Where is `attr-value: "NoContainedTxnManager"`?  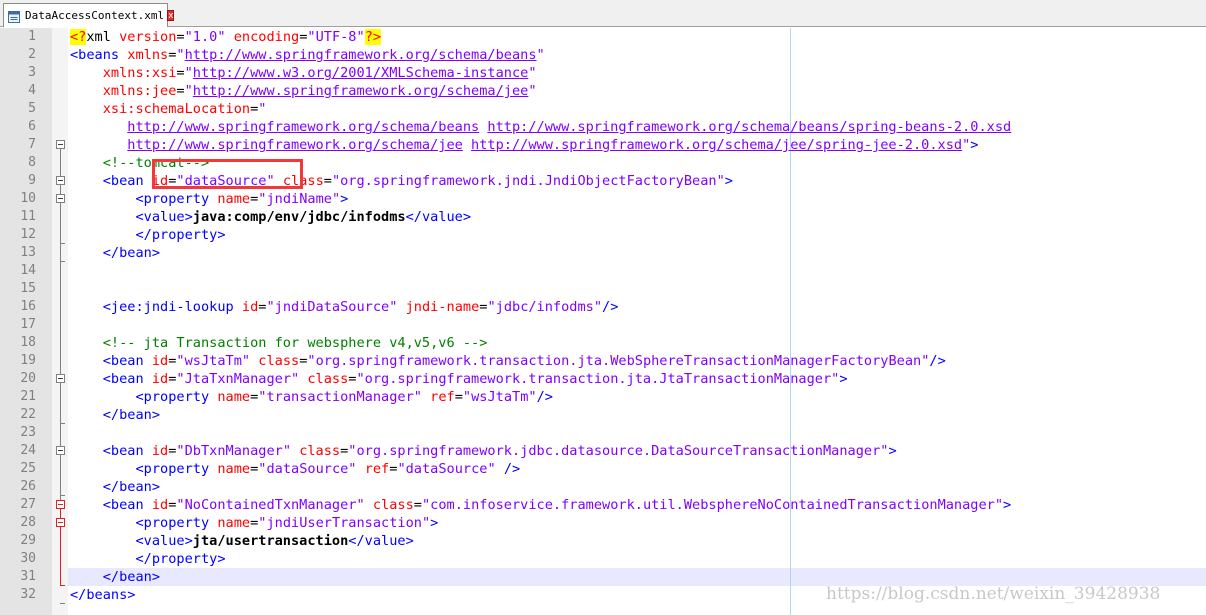 attr-value: "NoContainedTxnManager" is located at coordinates (270, 505).